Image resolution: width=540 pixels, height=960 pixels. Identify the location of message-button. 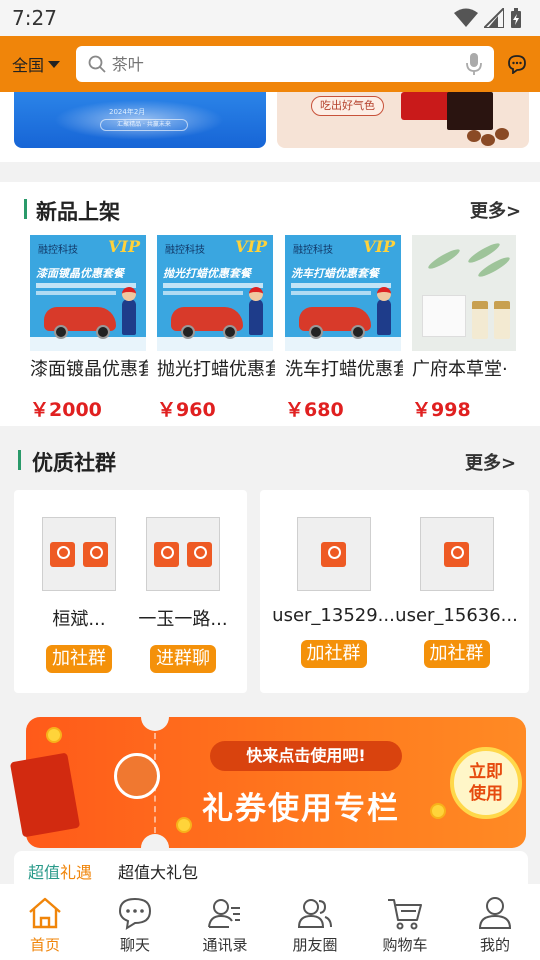
(517, 64).